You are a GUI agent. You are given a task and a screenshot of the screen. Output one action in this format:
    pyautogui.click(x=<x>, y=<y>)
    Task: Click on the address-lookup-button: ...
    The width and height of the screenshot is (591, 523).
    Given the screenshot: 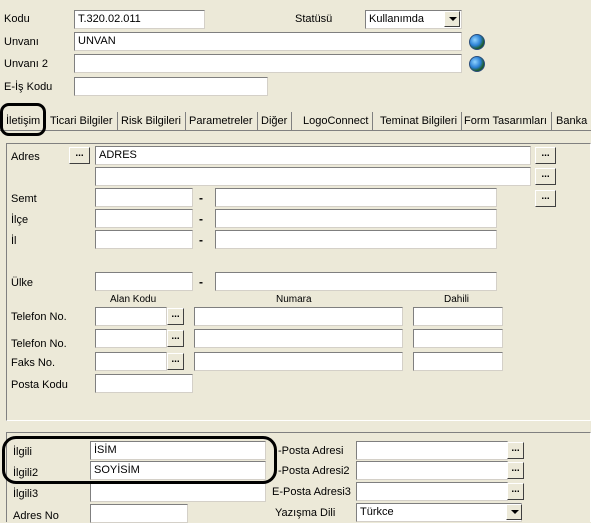 What is the action you would take?
    pyautogui.click(x=79, y=155)
    